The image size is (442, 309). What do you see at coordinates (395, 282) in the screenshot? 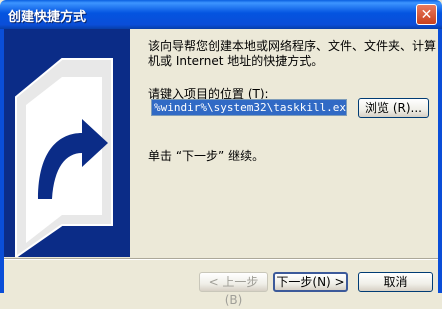
I see `cancel-button: 取消` at bounding box center [395, 282].